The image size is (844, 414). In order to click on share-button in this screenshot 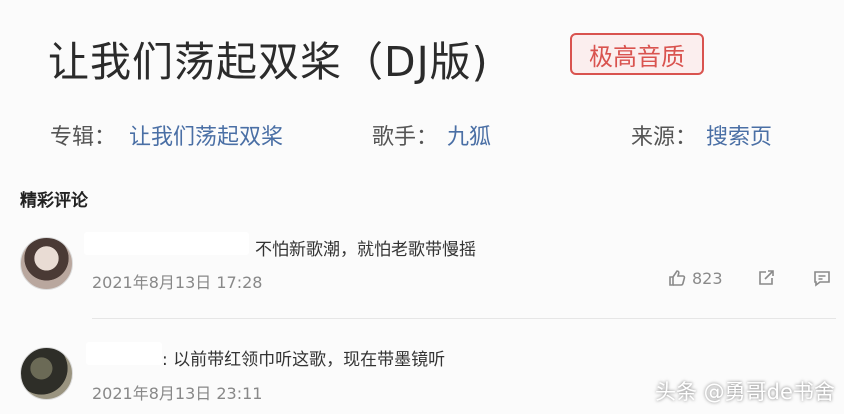, I will do `click(766, 278)`.